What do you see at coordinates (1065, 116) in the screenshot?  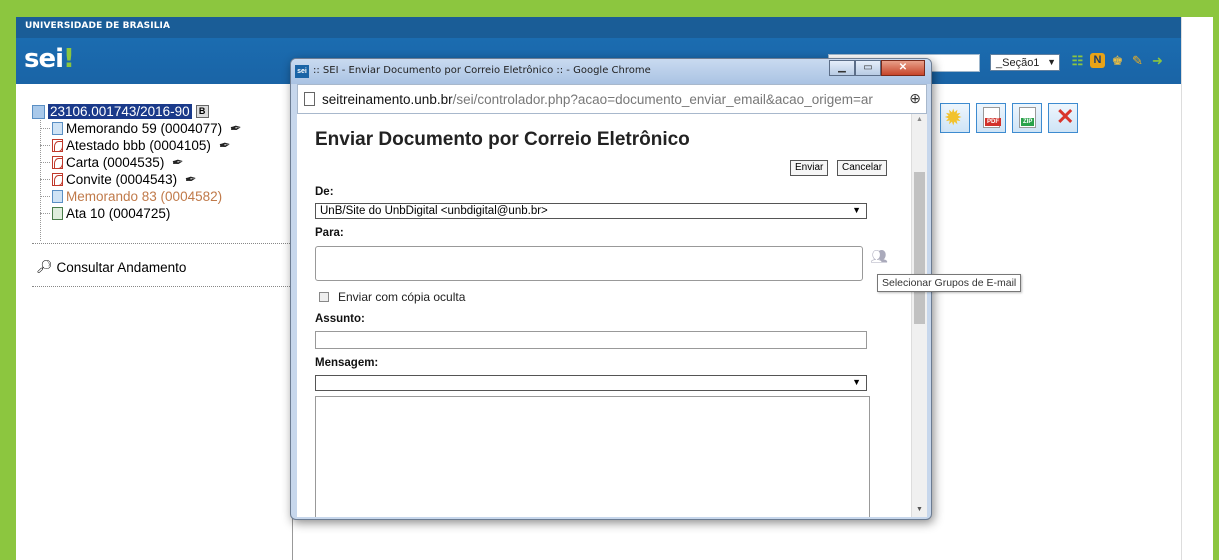 I see `close-icon: ✕` at bounding box center [1065, 116].